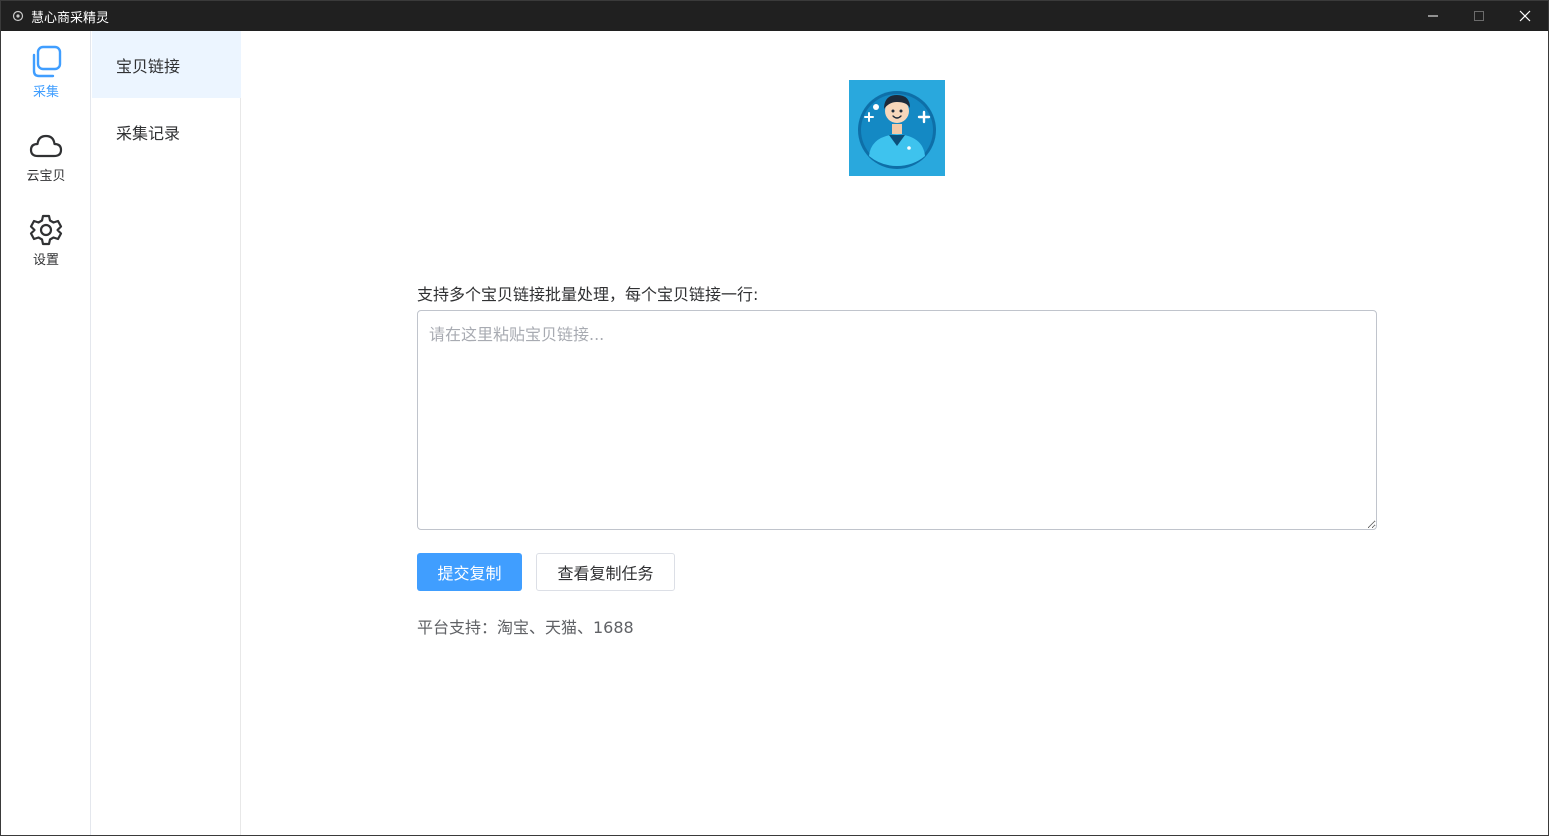  Describe the element at coordinates (47, 61) in the screenshot. I see `copy-icon` at that location.